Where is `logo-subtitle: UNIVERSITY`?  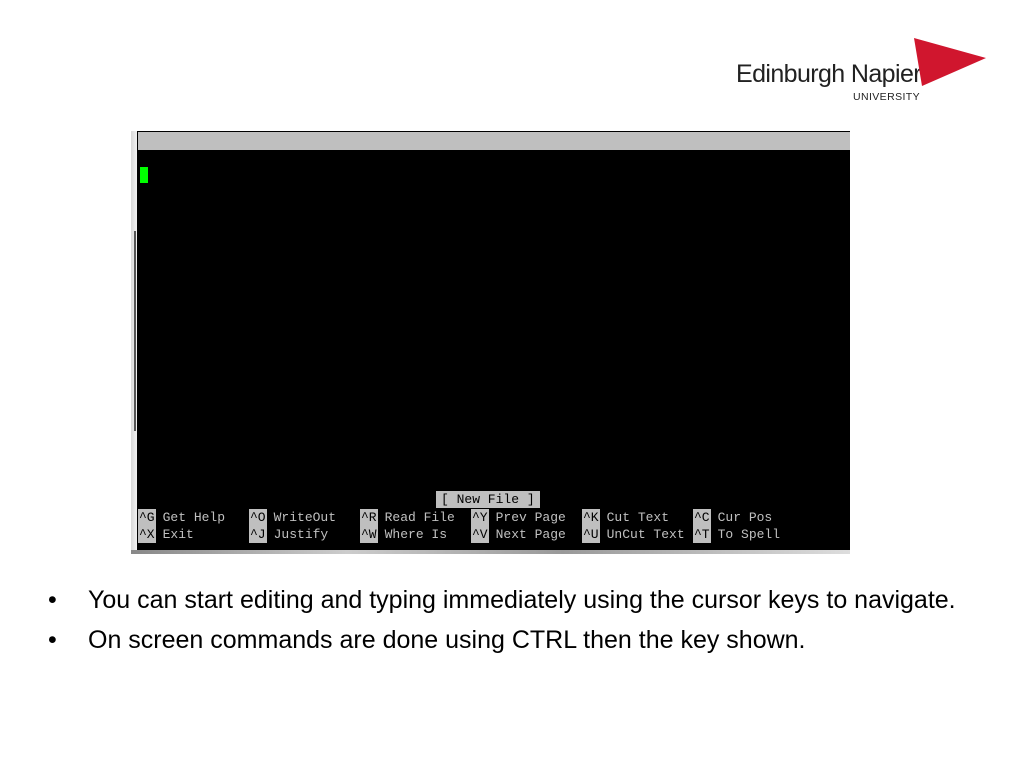 logo-subtitle: UNIVERSITY is located at coordinates (887, 97).